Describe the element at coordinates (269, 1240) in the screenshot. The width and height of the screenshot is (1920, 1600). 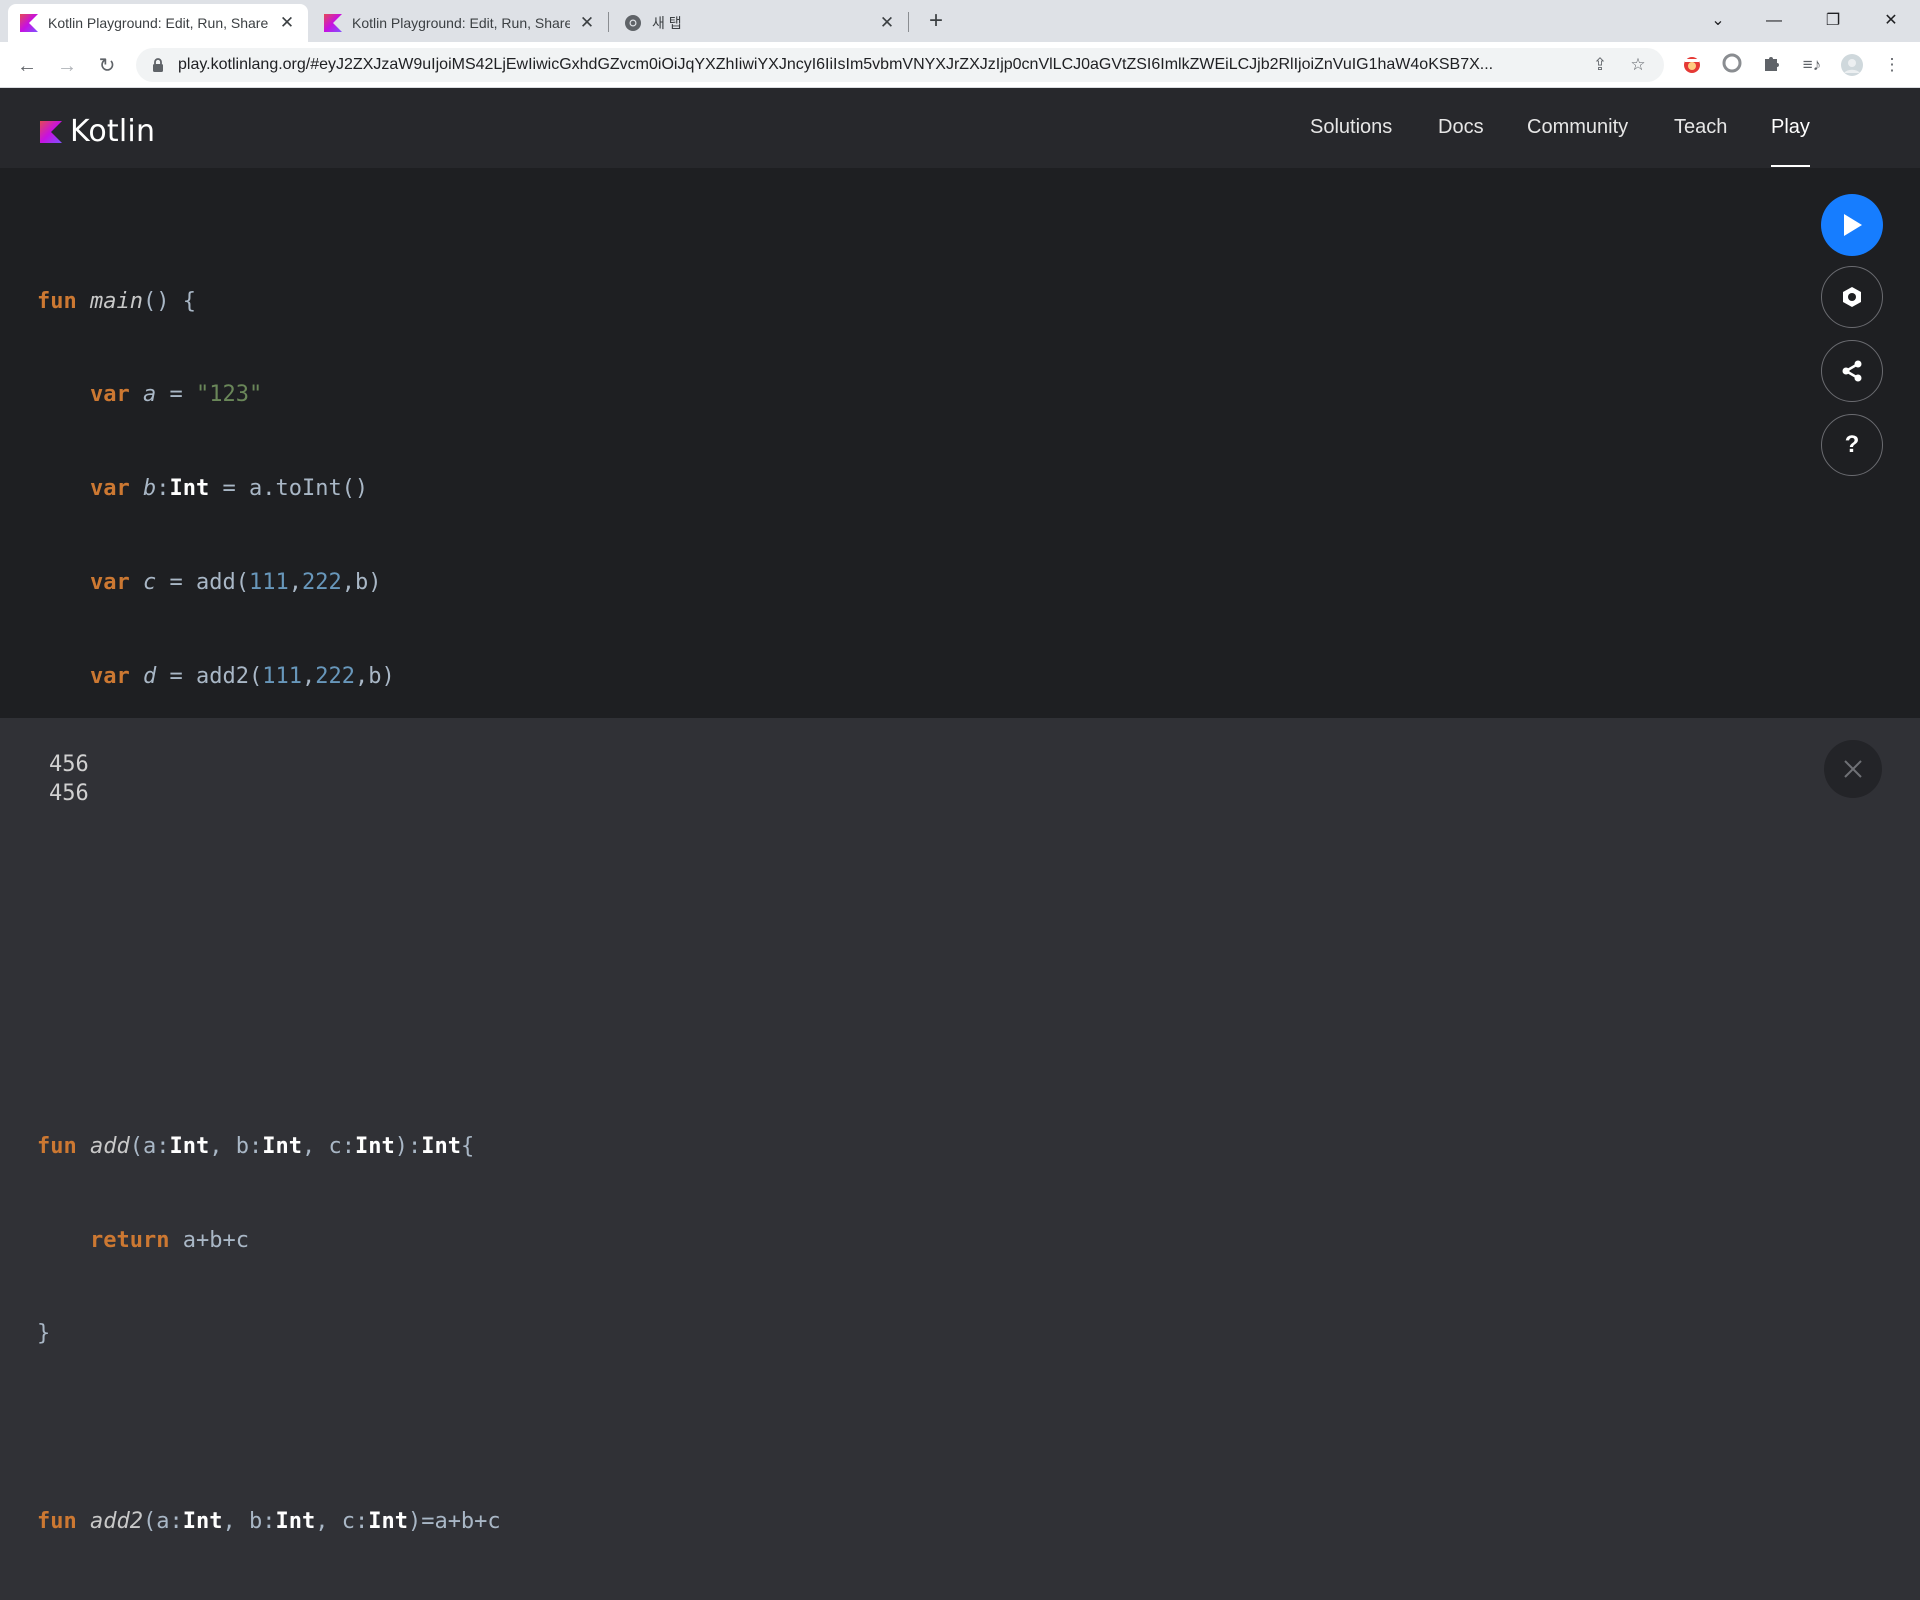
I see `code-line: return a+b+c` at that location.